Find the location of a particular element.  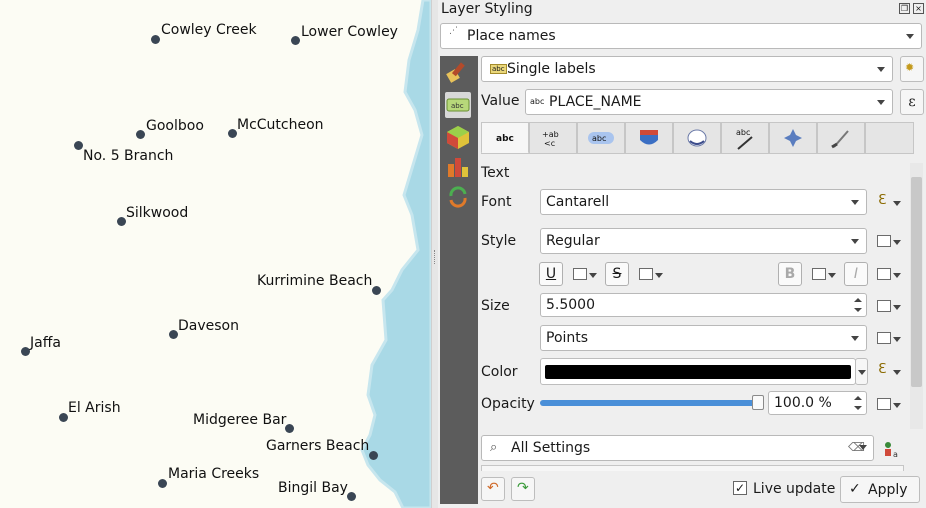

place-label: Bingil Bay is located at coordinates (313, 488).